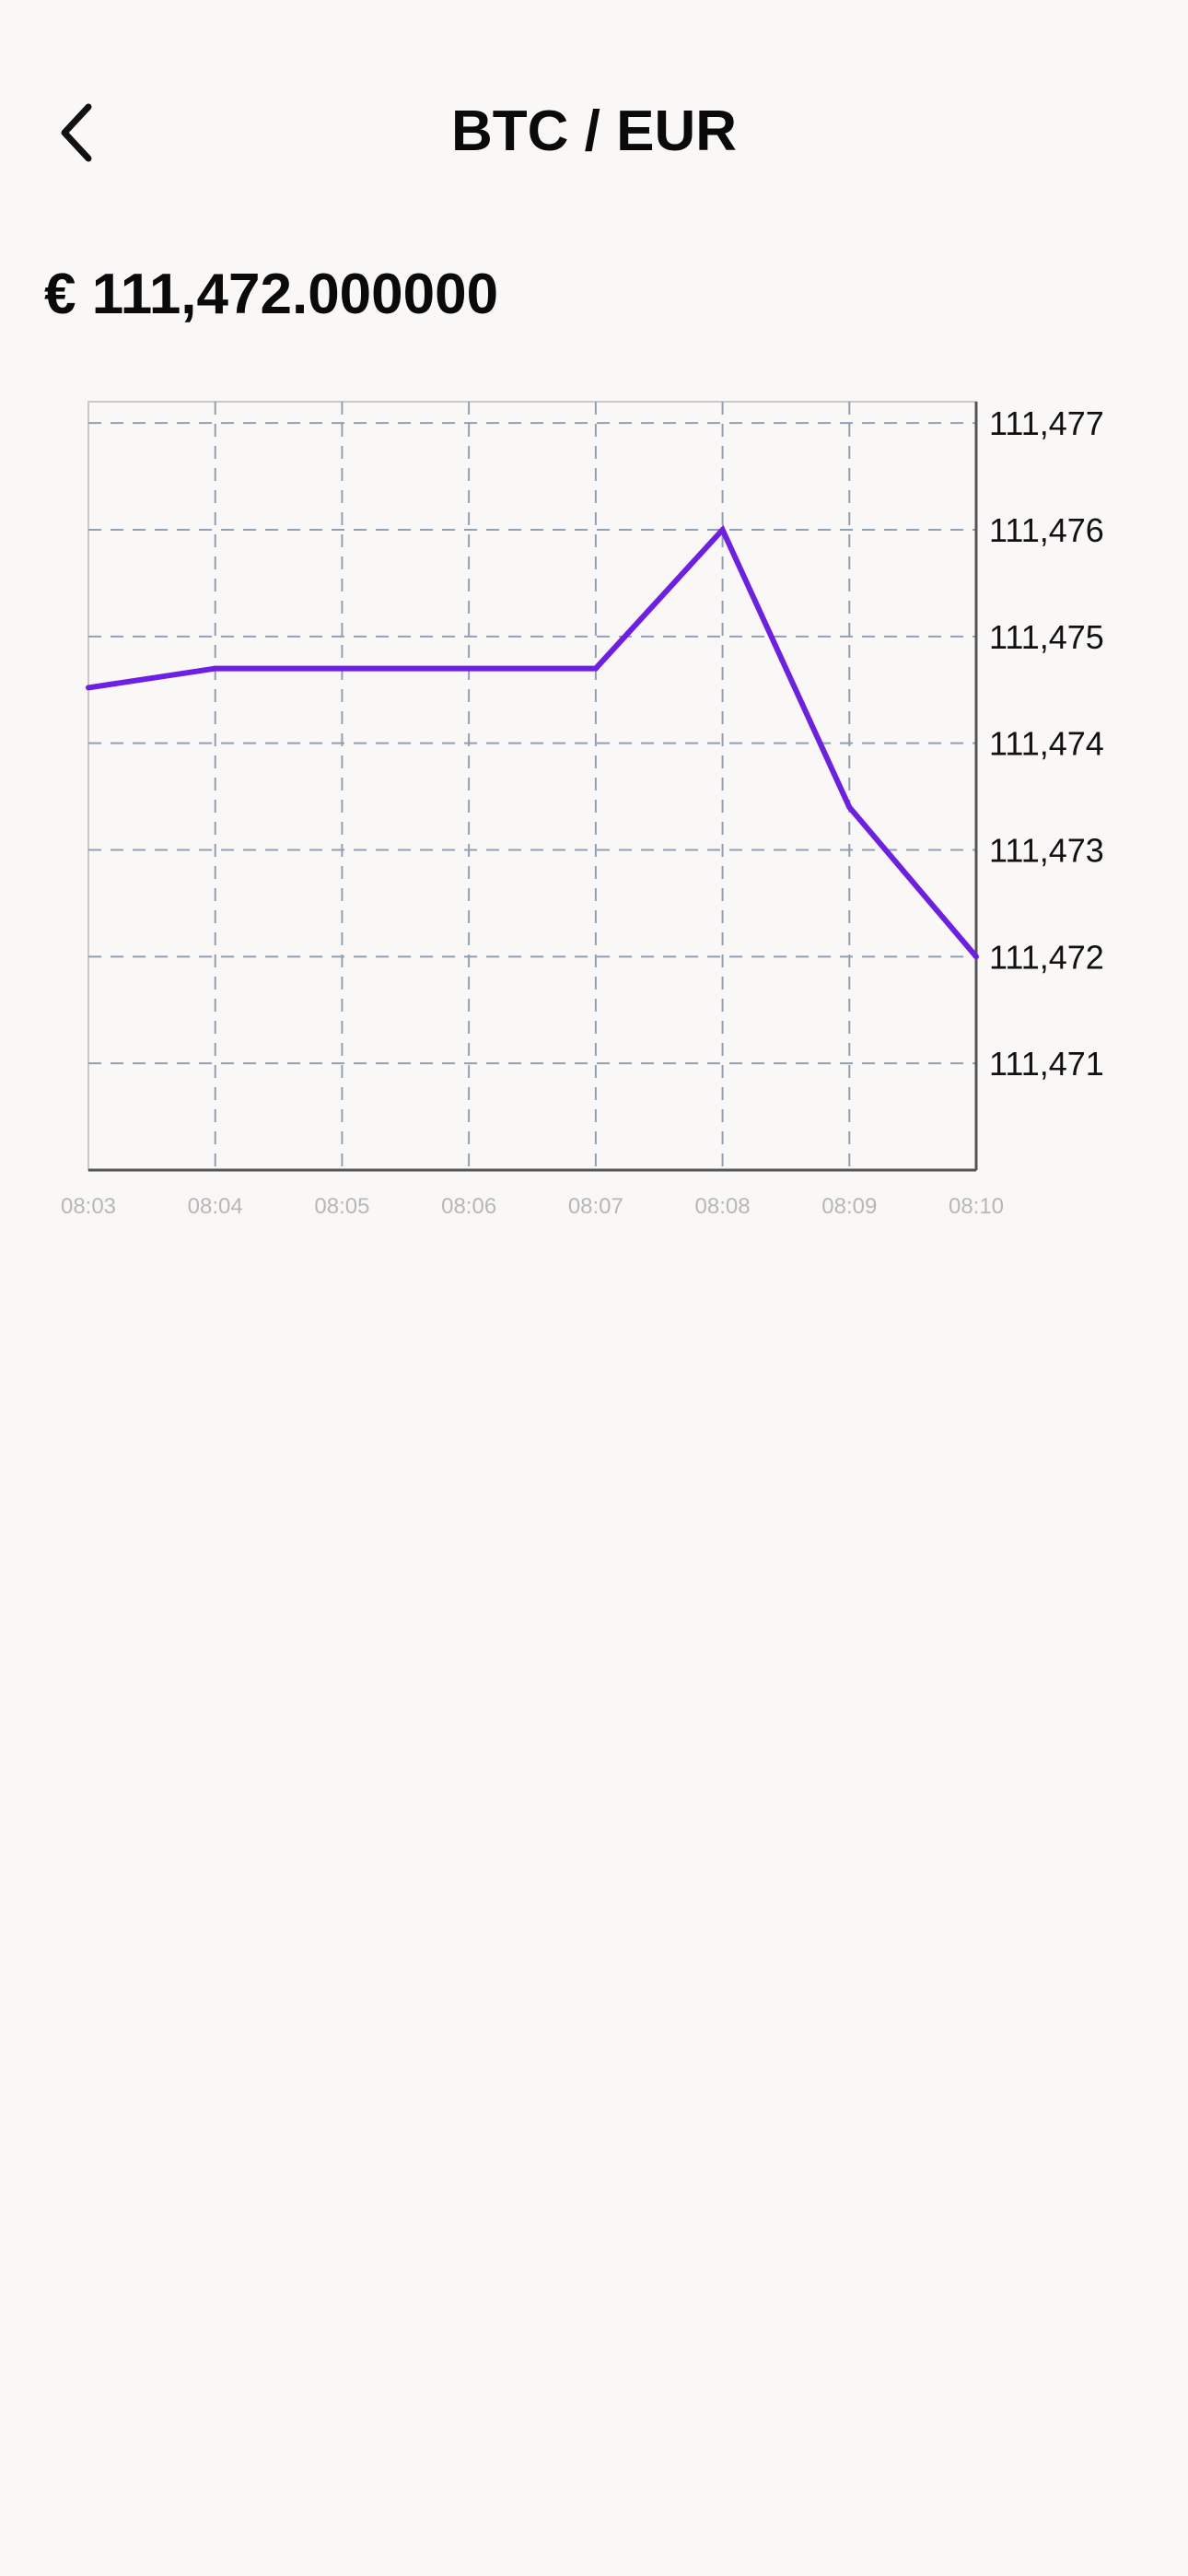 This screenshot has width=1188, height=2576. Describe the element at coordinates (1046, 1064) in the screenshot. I see `y-tick-label: 111,471` at that location.